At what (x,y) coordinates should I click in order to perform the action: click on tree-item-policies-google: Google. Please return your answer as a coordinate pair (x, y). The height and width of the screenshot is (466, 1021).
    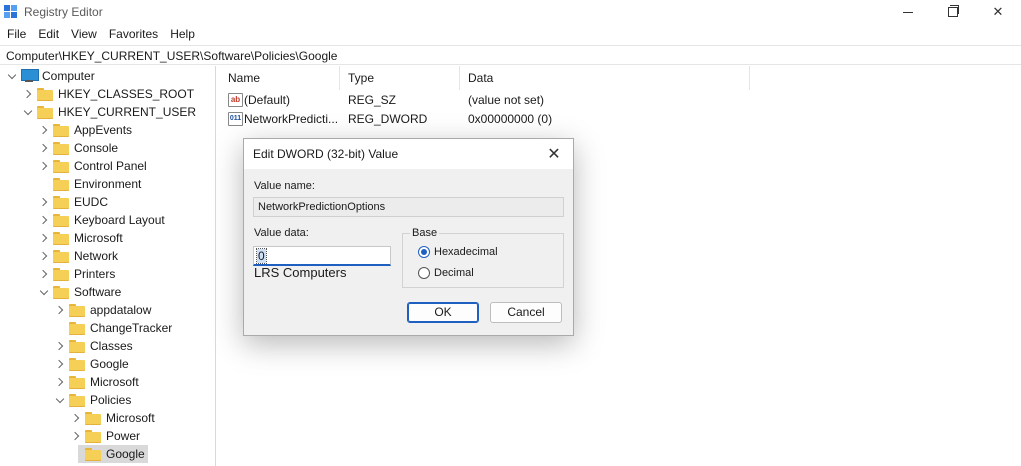
    Looking at the image, I should click on (107, 454).